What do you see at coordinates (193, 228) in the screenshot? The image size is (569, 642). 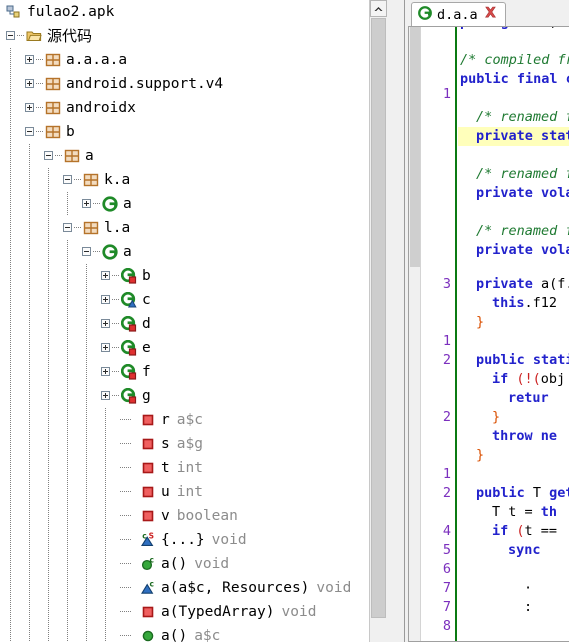 I see `tree-row: l.a` at bounding box center [193, 228].